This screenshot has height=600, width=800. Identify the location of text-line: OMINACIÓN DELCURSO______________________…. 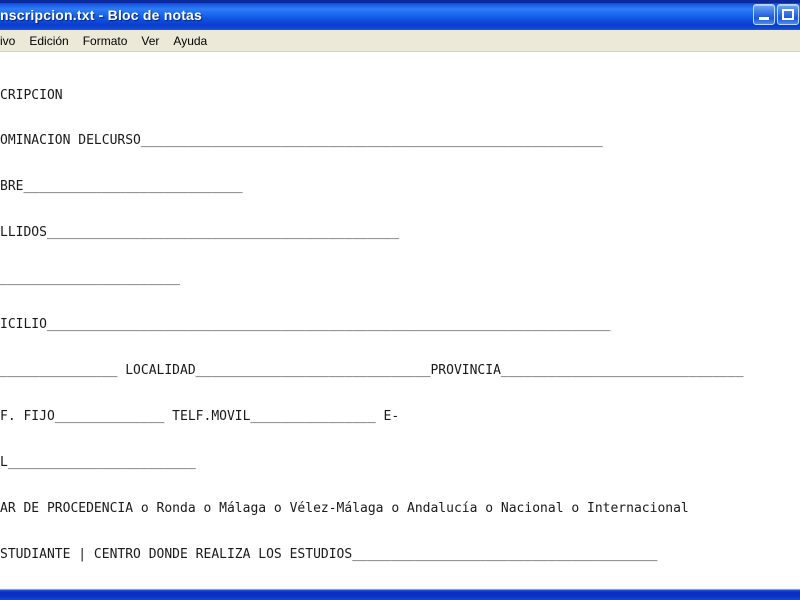
(301, 141).